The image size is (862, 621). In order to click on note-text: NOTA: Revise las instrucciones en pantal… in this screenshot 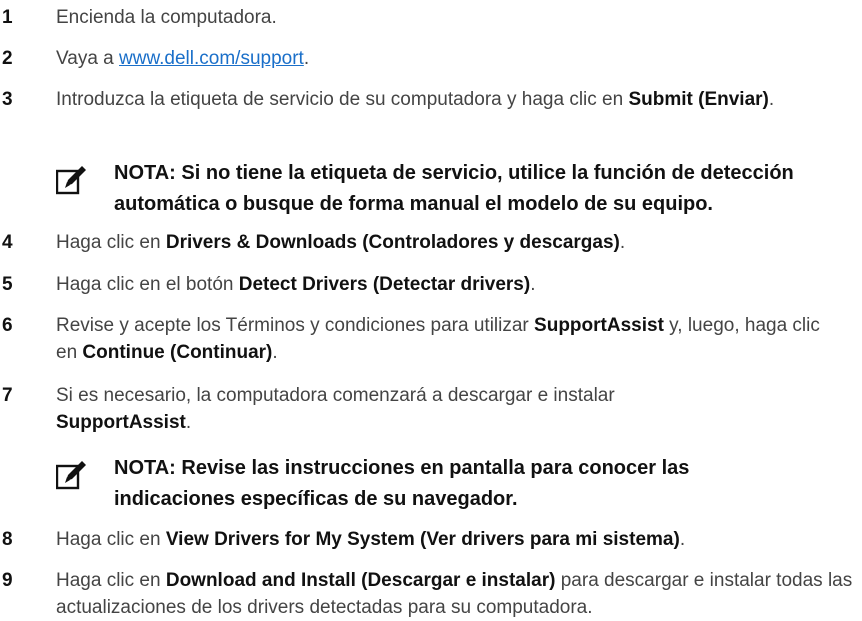, I will do `click(402, 483)`.